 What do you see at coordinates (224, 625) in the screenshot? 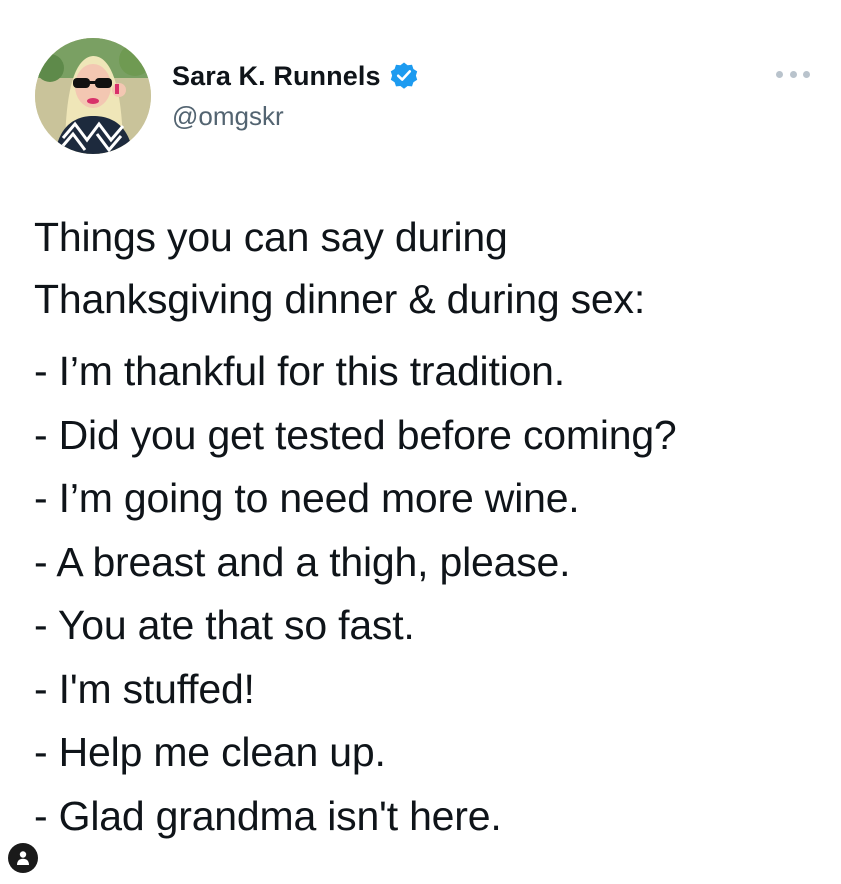
I see `list-item: - You ate that so fast.` at bounding box center [224, 625].